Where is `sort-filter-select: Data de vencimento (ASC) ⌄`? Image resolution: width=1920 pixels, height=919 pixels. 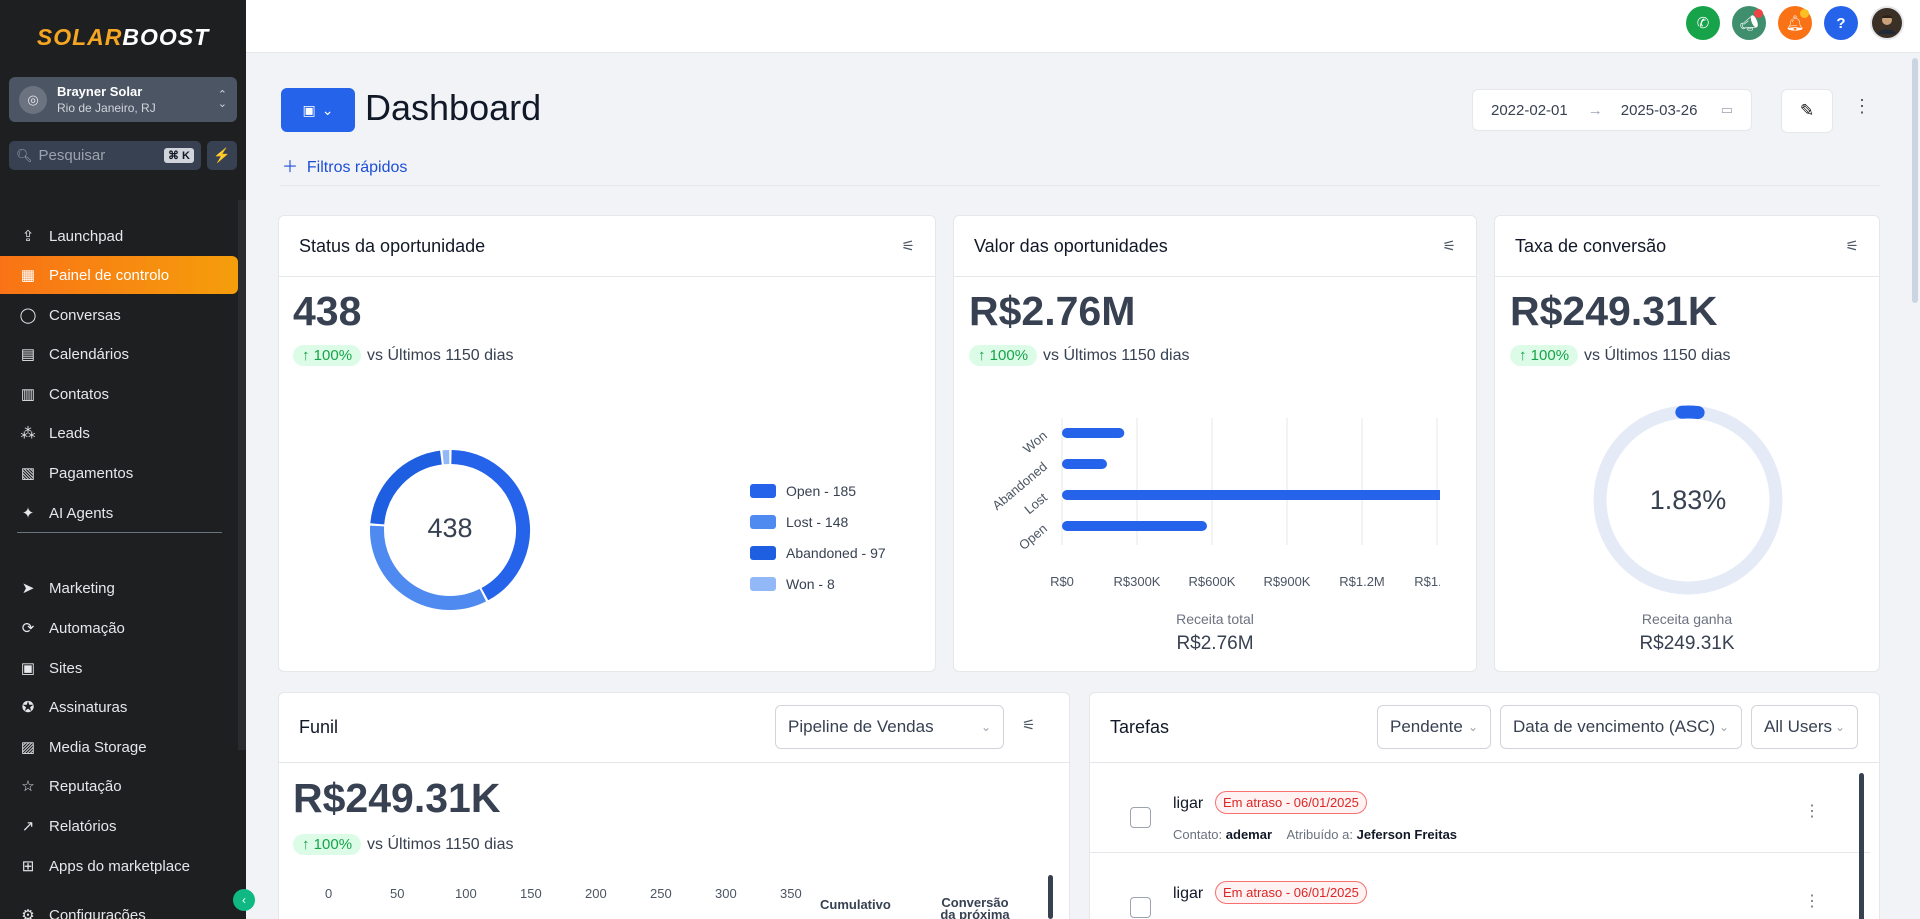 sort-filter-select: Data de vencimento (ASC) ⌄ is located at coordinates (1621, 727).